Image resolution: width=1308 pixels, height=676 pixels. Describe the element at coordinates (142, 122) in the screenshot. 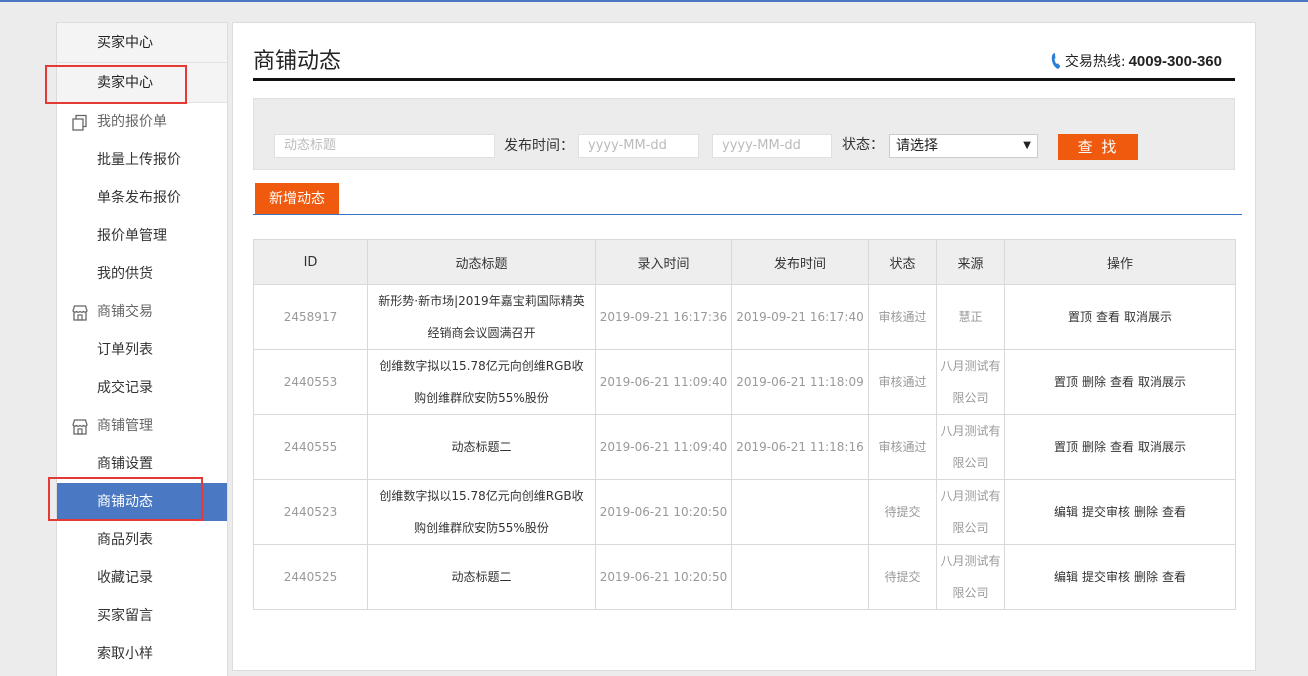

I see `sidebar-group-quotes: 我的报价单` at that location.